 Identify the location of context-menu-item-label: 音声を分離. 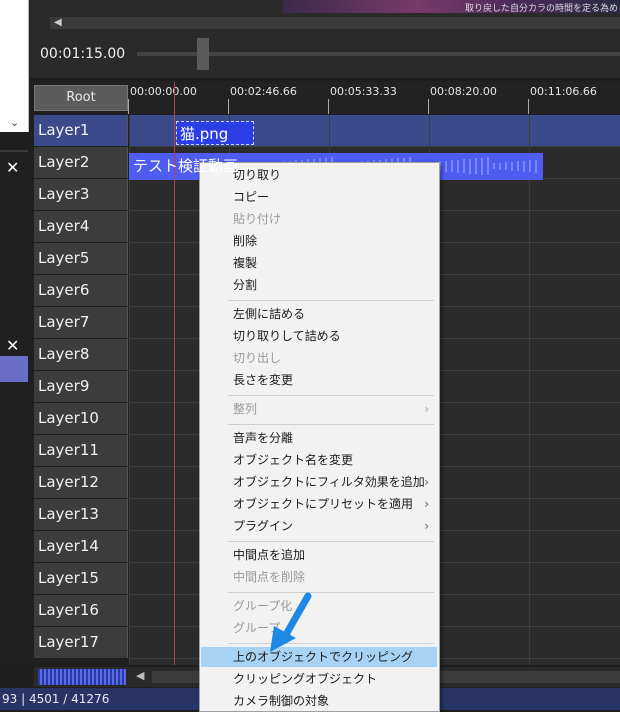
(263, 438).